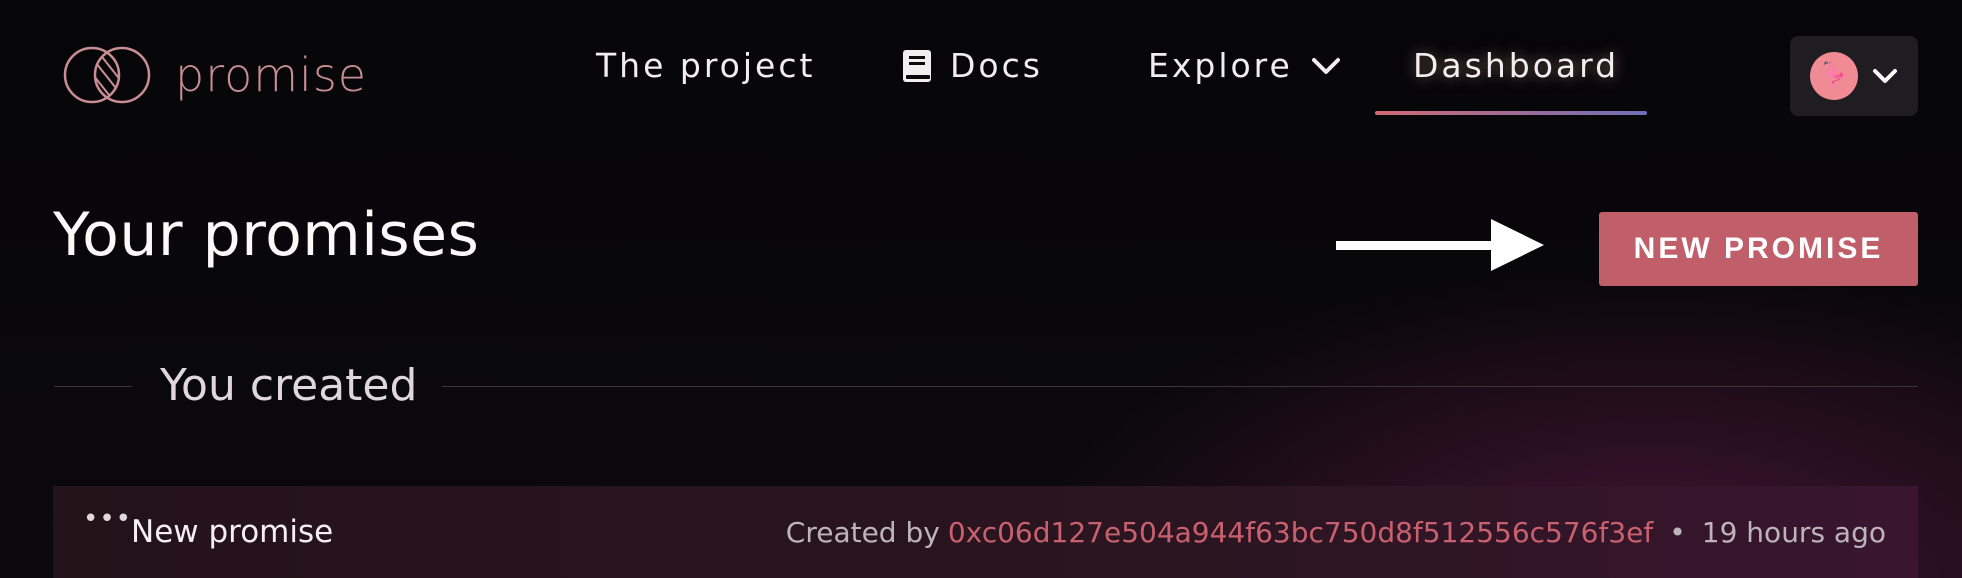 The image size is (1962, 578). Describe the element at coordinates (107, 519) in the screenshot. I see `more-options-icon: •••` at that location.